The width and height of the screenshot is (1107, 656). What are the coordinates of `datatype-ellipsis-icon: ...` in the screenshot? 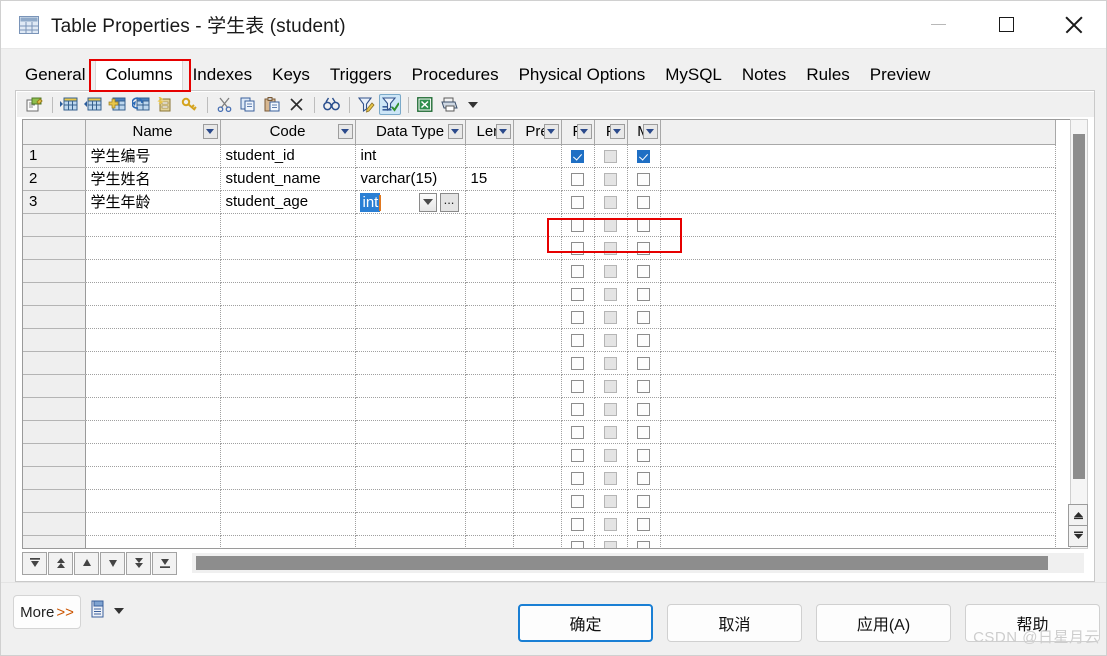 It's located at (449, 202).